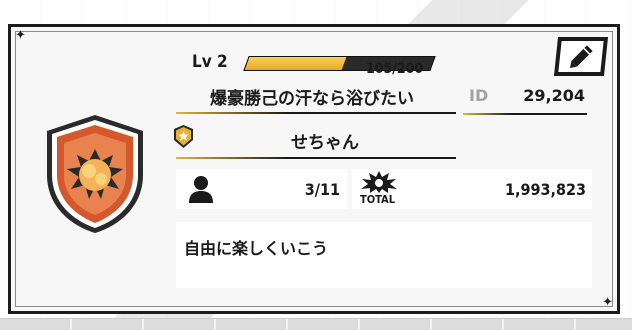 The width and height of the screenshot is (632, 330). What do you see at coordinates (325, 143) in the screenshot?
I see `player-title: せちゃん` at bounding box center [325, 143].